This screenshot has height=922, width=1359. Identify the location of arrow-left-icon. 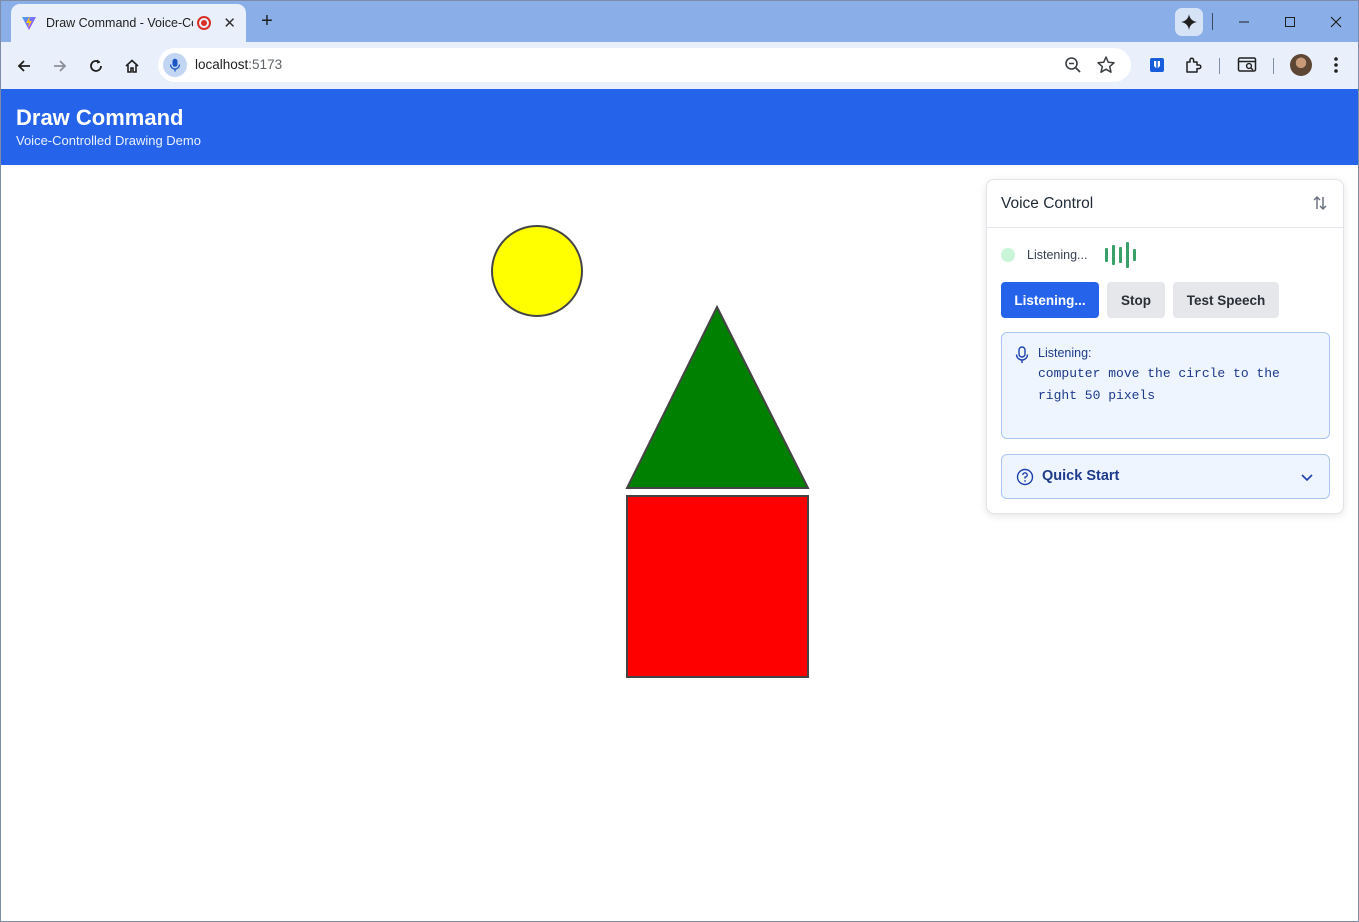
(23, 66).